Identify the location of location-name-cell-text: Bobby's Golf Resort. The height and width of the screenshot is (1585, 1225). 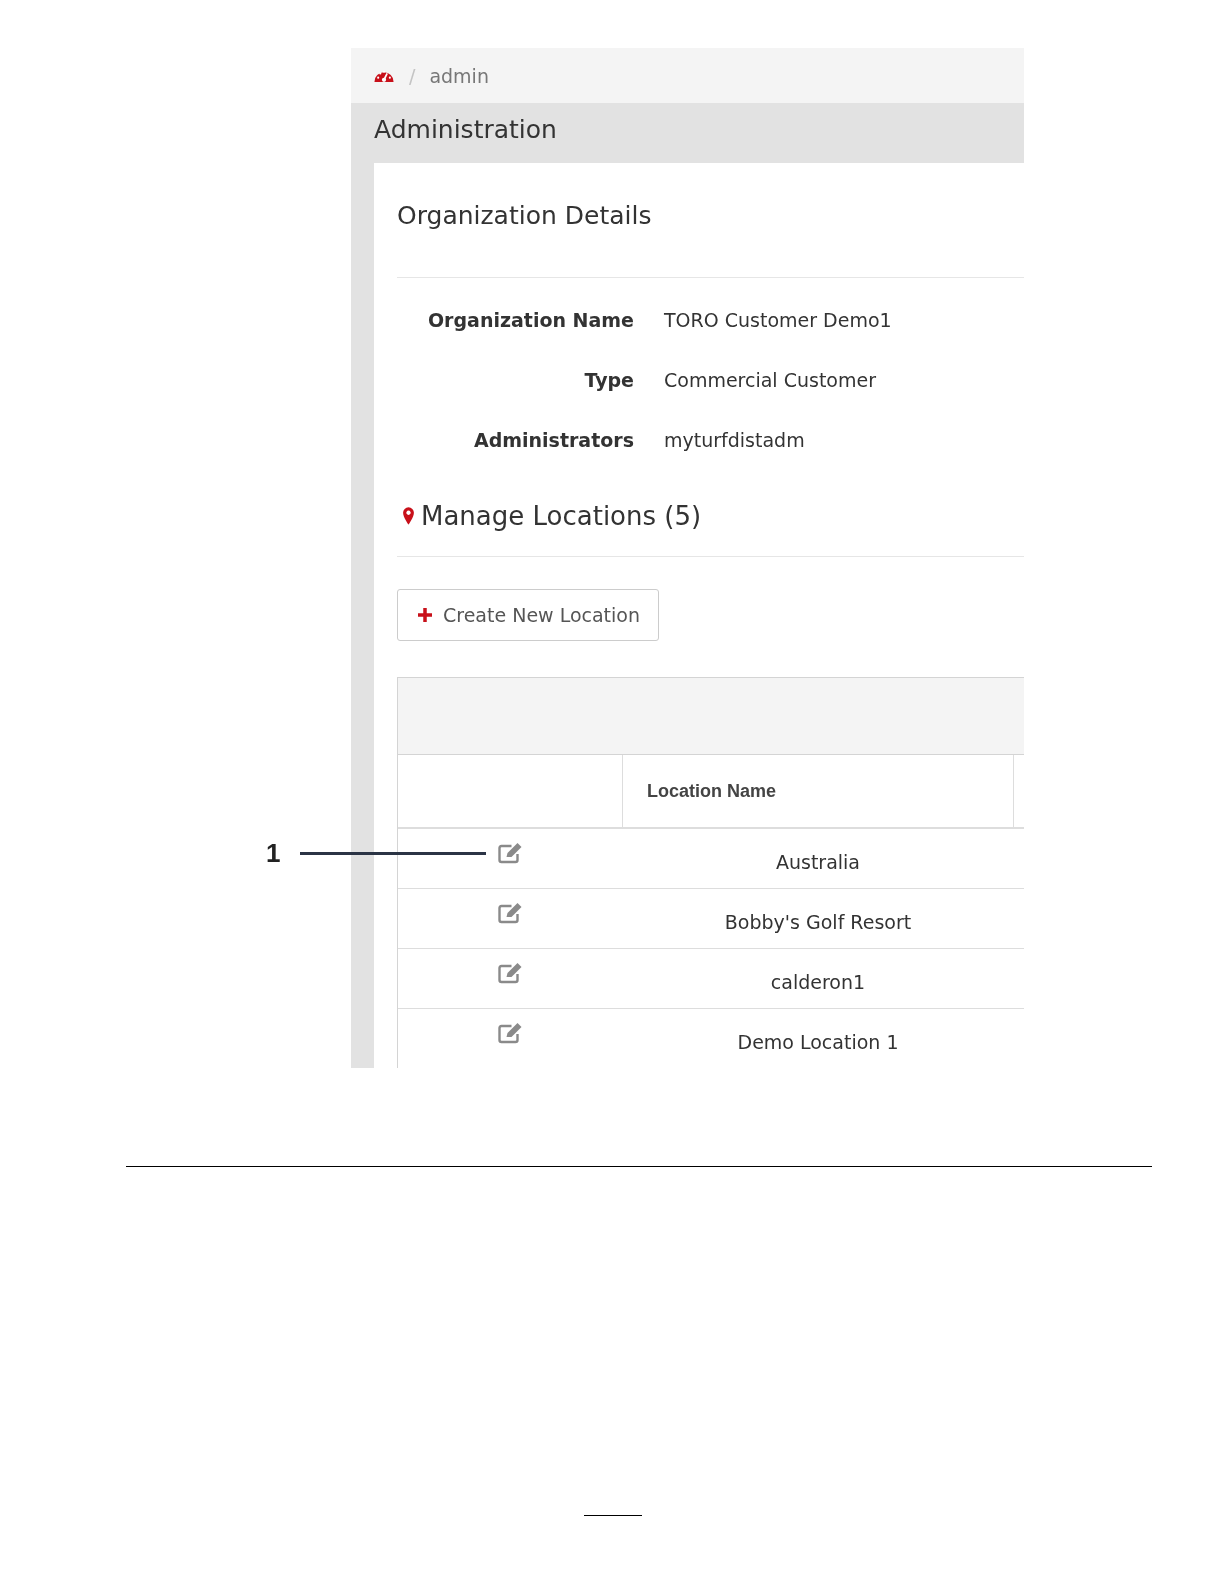
(818, 922).